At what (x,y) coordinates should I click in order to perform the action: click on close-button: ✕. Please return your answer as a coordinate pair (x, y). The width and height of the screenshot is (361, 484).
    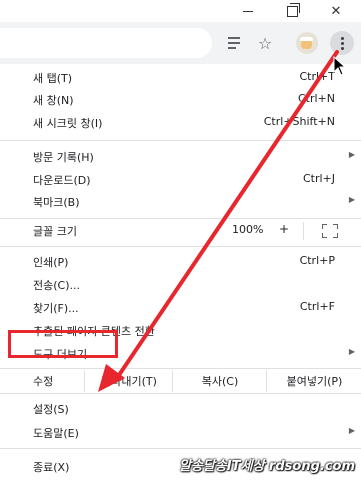
    Looking at the image, I should click on (336, 11).